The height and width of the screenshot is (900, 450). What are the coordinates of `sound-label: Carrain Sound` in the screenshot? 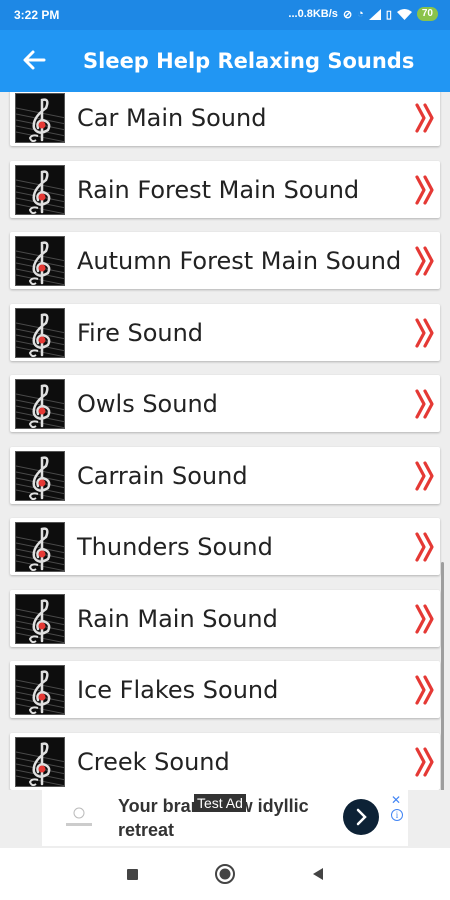 It's located at (162, 475).